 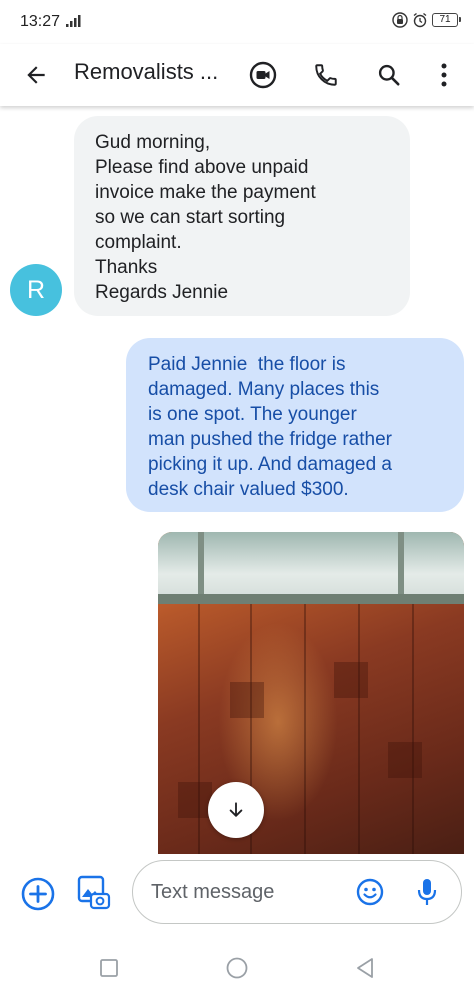 I want to click on recent-apps-icon, so click(x=109, y=968).